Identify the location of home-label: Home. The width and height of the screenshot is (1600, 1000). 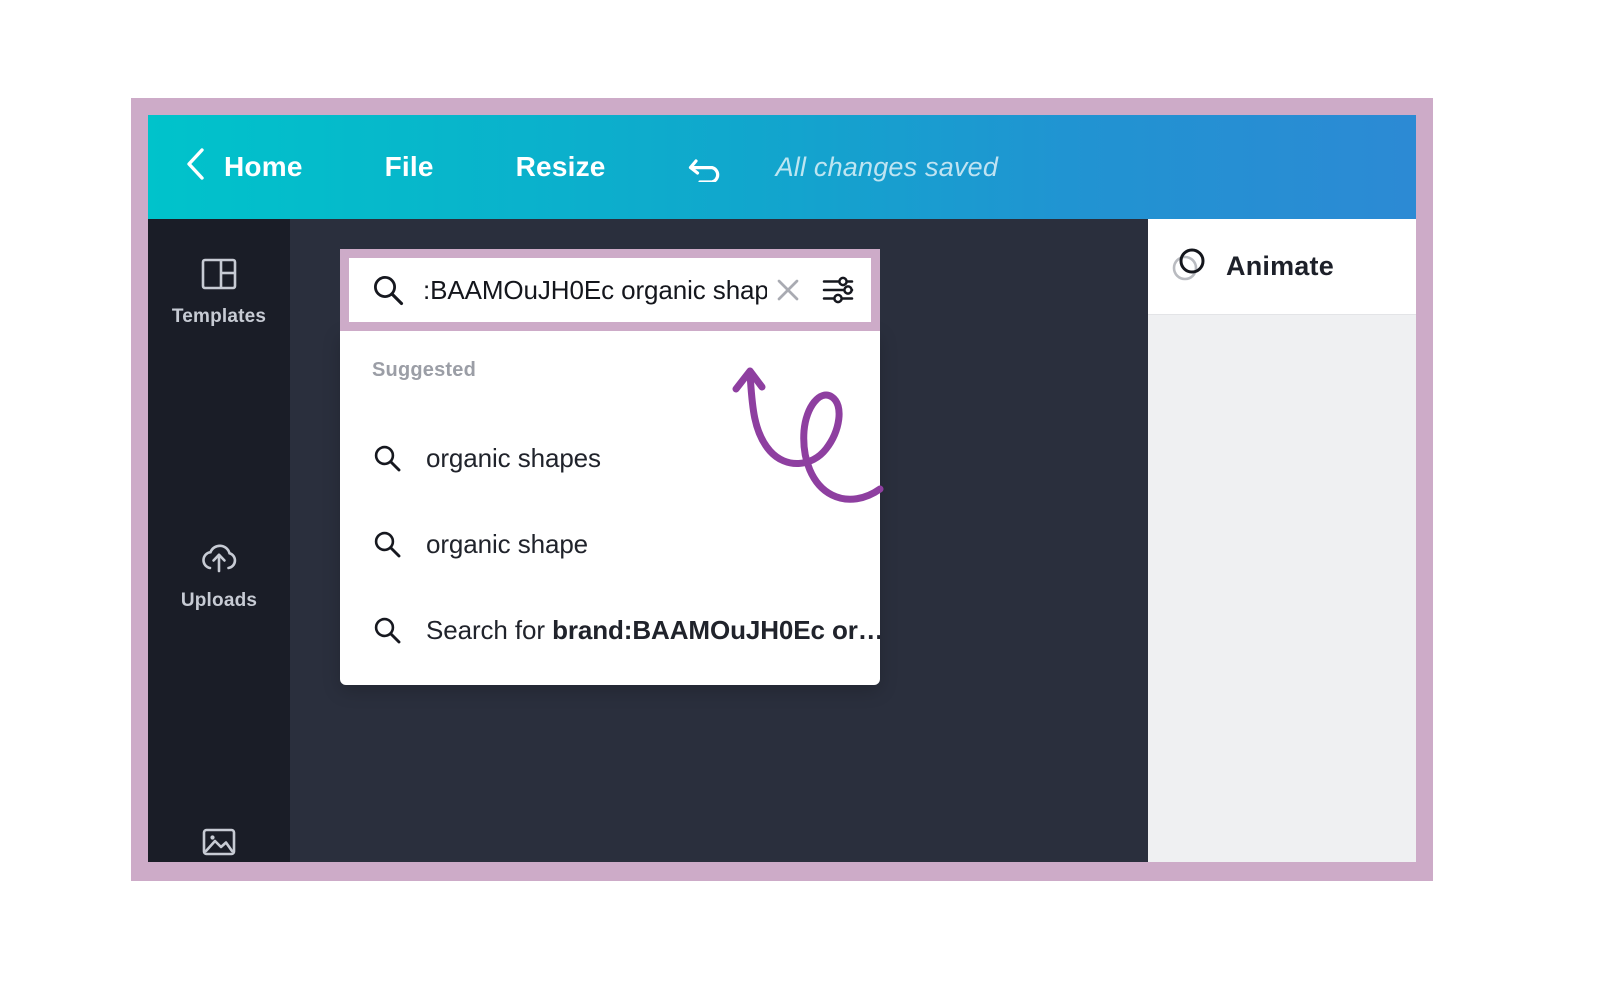
(263, 166).